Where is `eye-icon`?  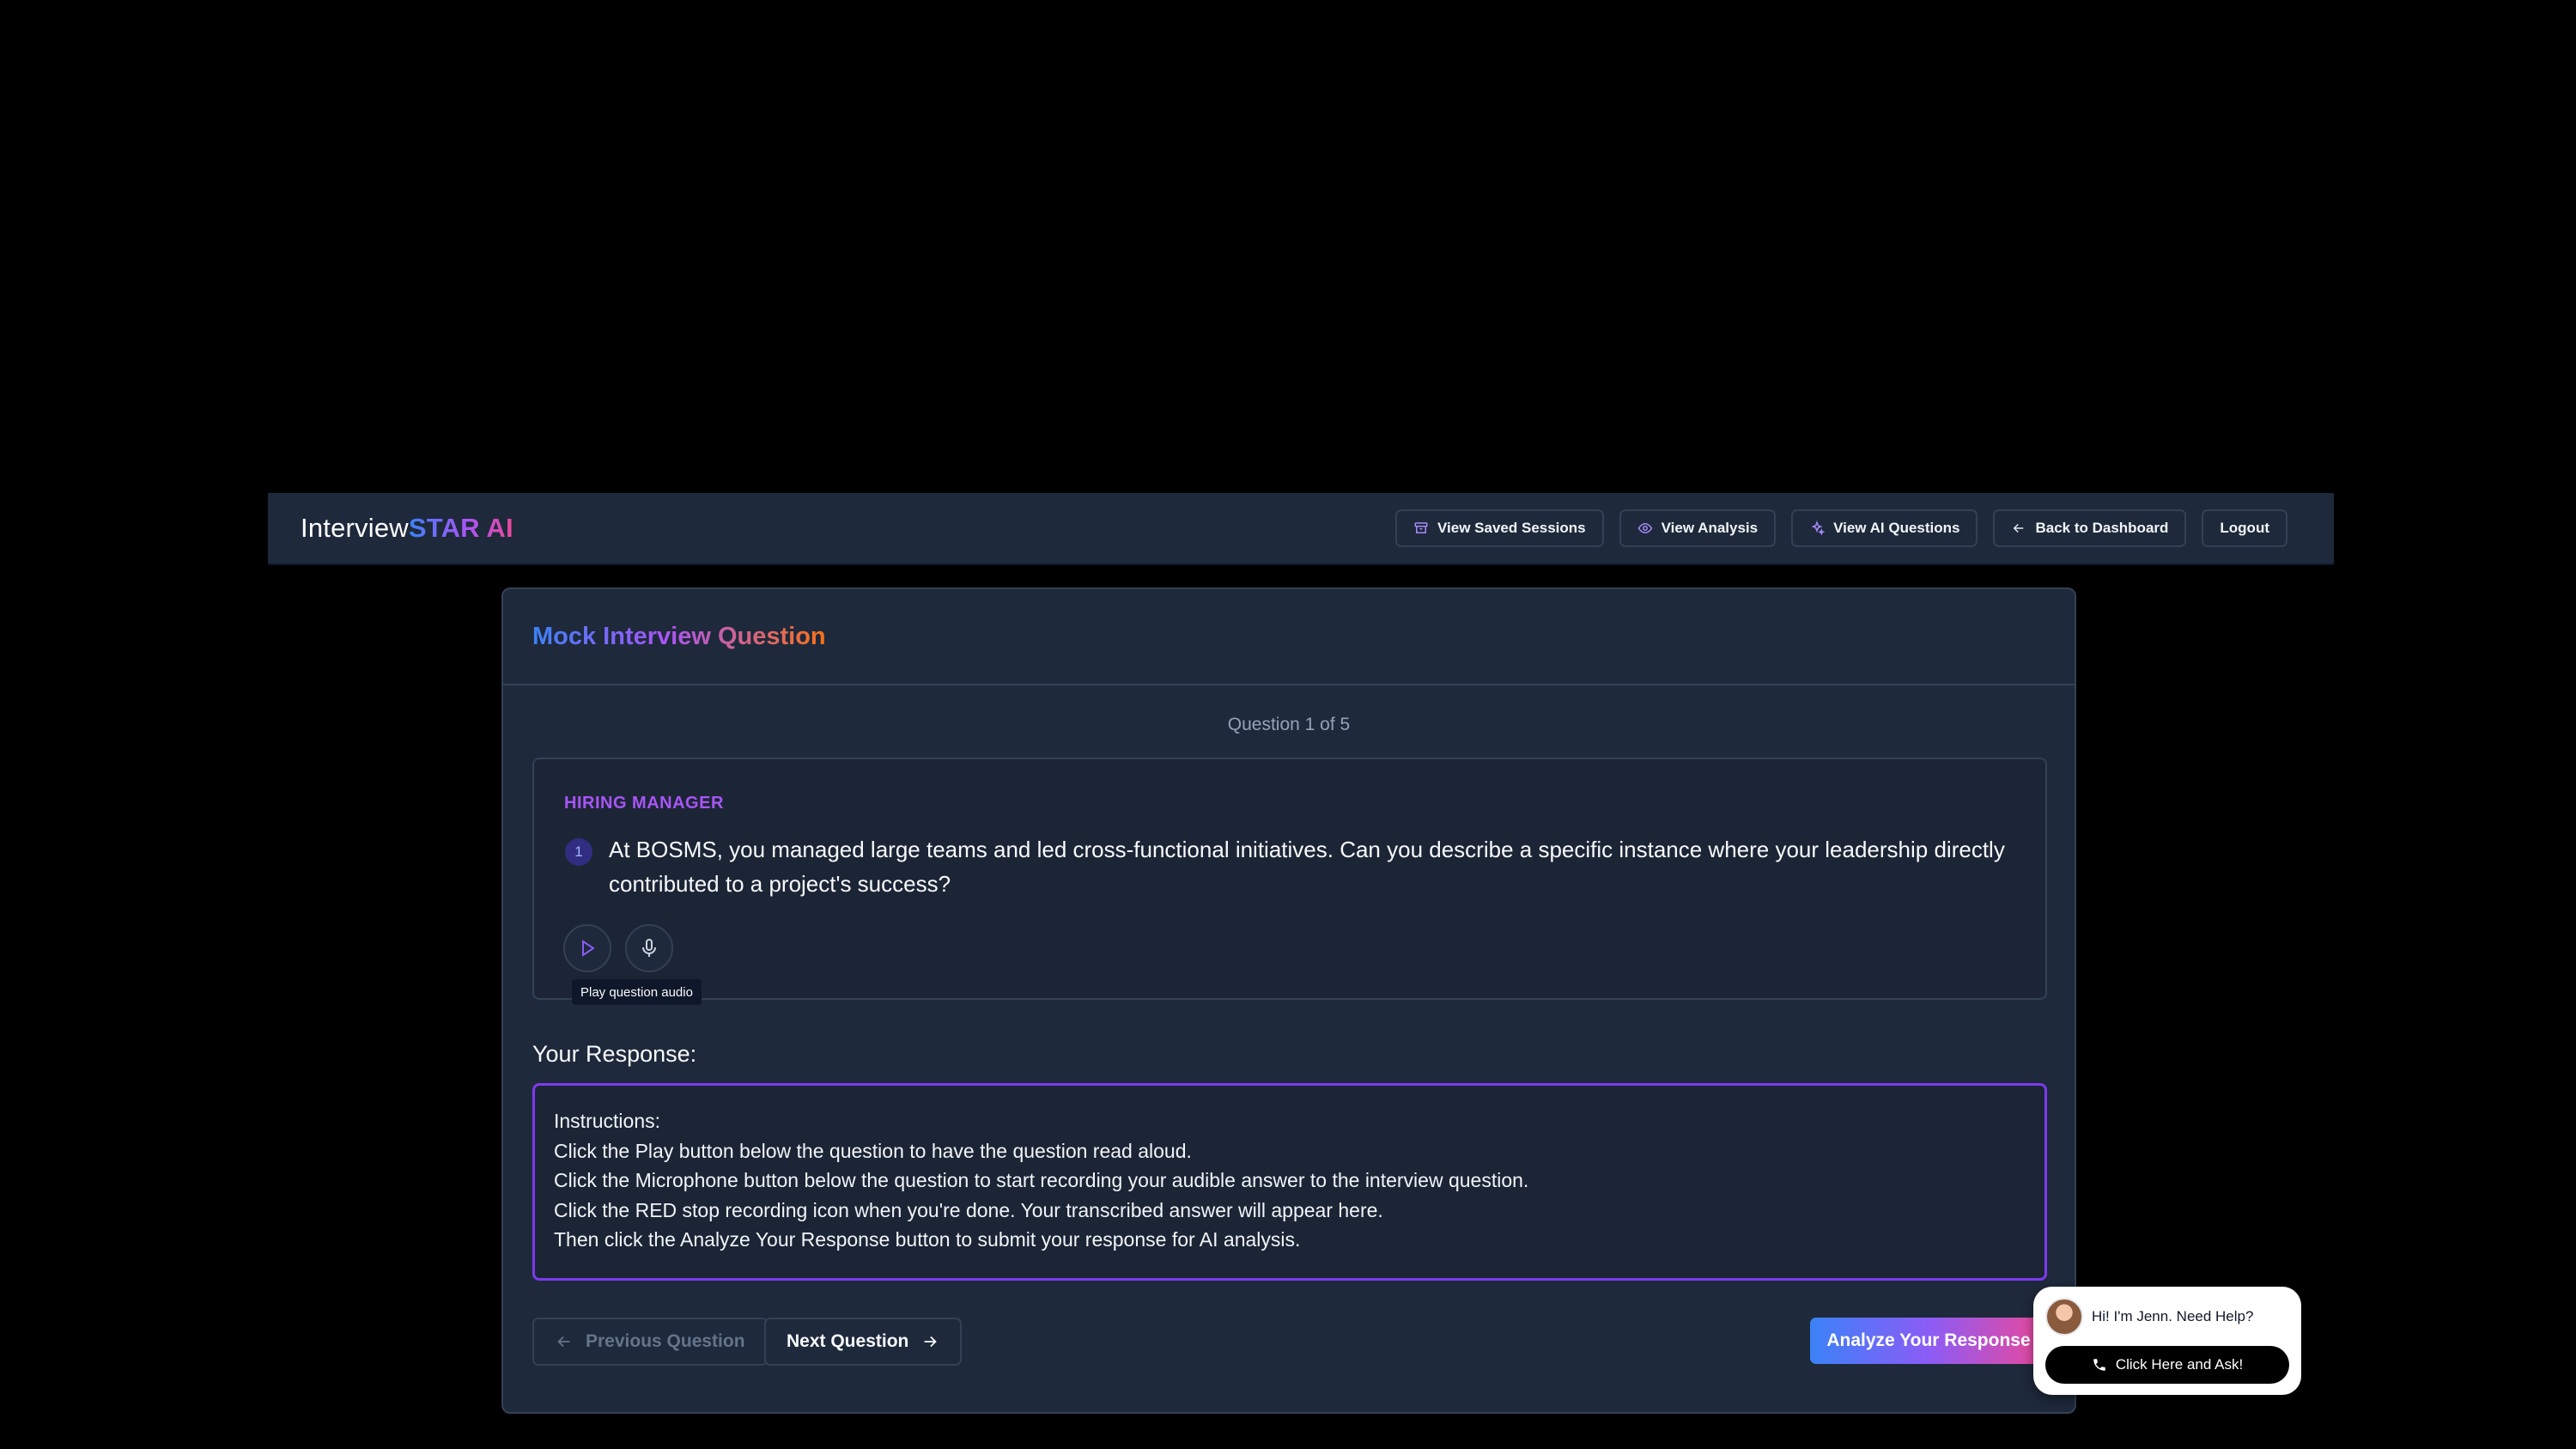
eye-icon is located at coordinates (1645, 528).